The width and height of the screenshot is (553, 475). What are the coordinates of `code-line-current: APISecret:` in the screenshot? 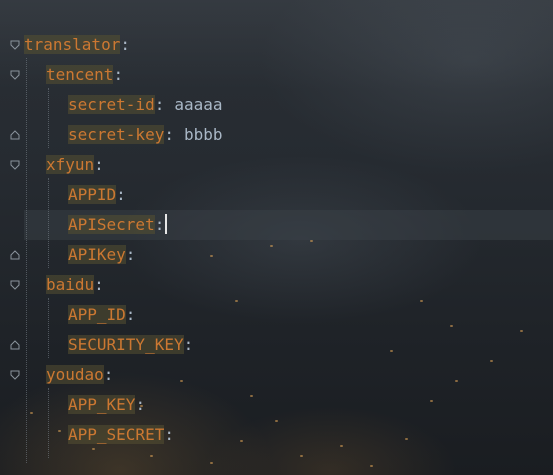 It's located at (118, 225).